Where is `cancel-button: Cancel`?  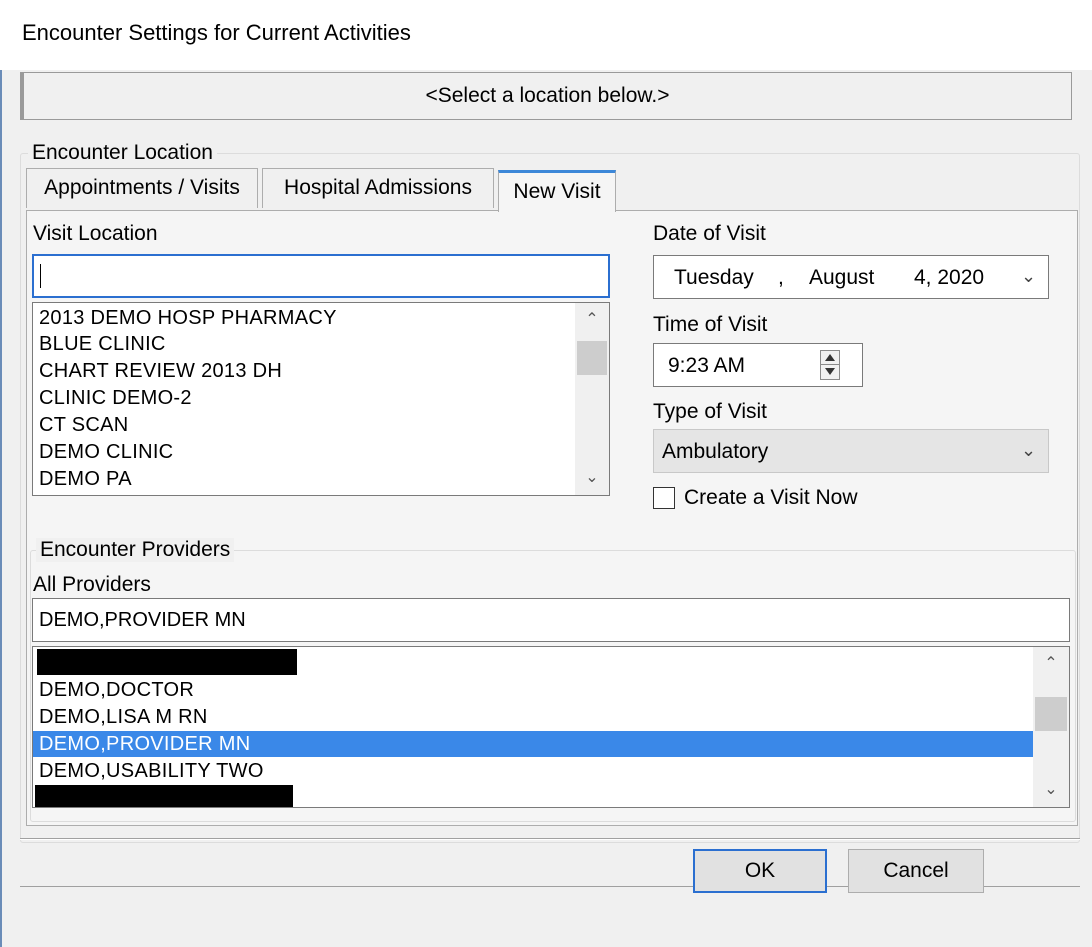
cancel-button: Cancel is located at coordinates (916, 871).